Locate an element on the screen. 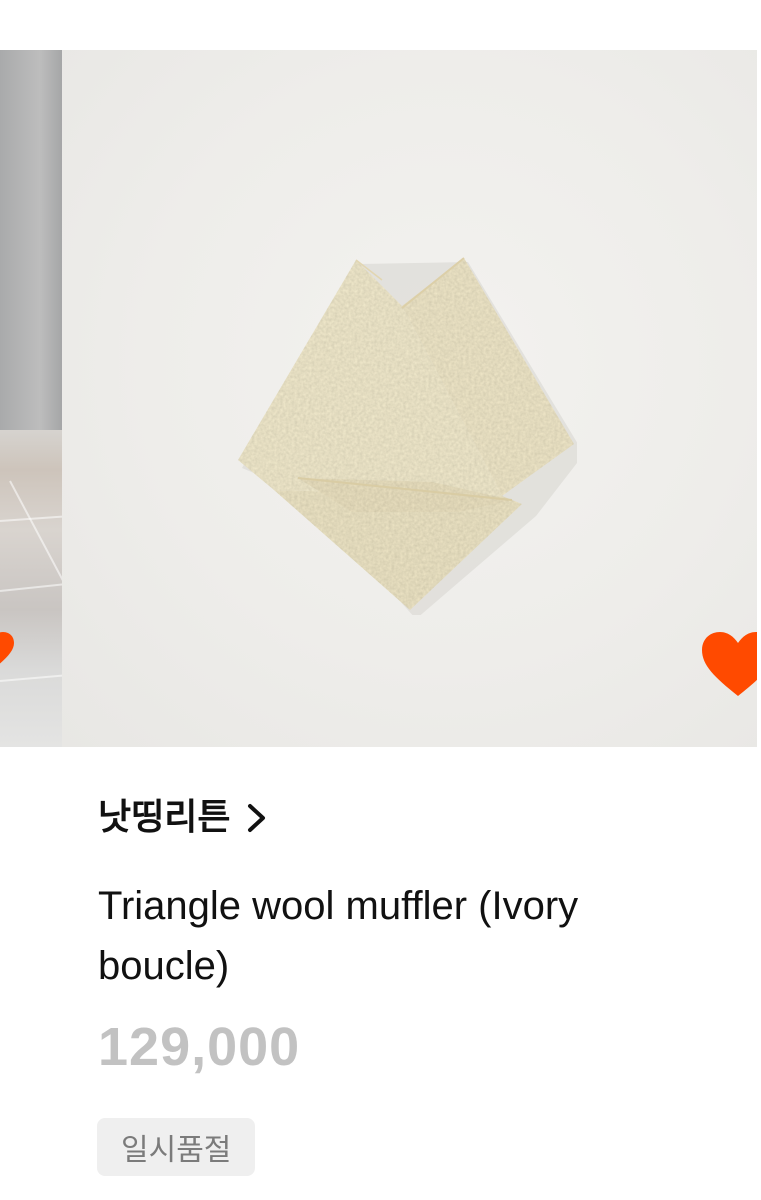 The image size is (761, 1200). chevron-right-icon is located at coordinates (257, 818).